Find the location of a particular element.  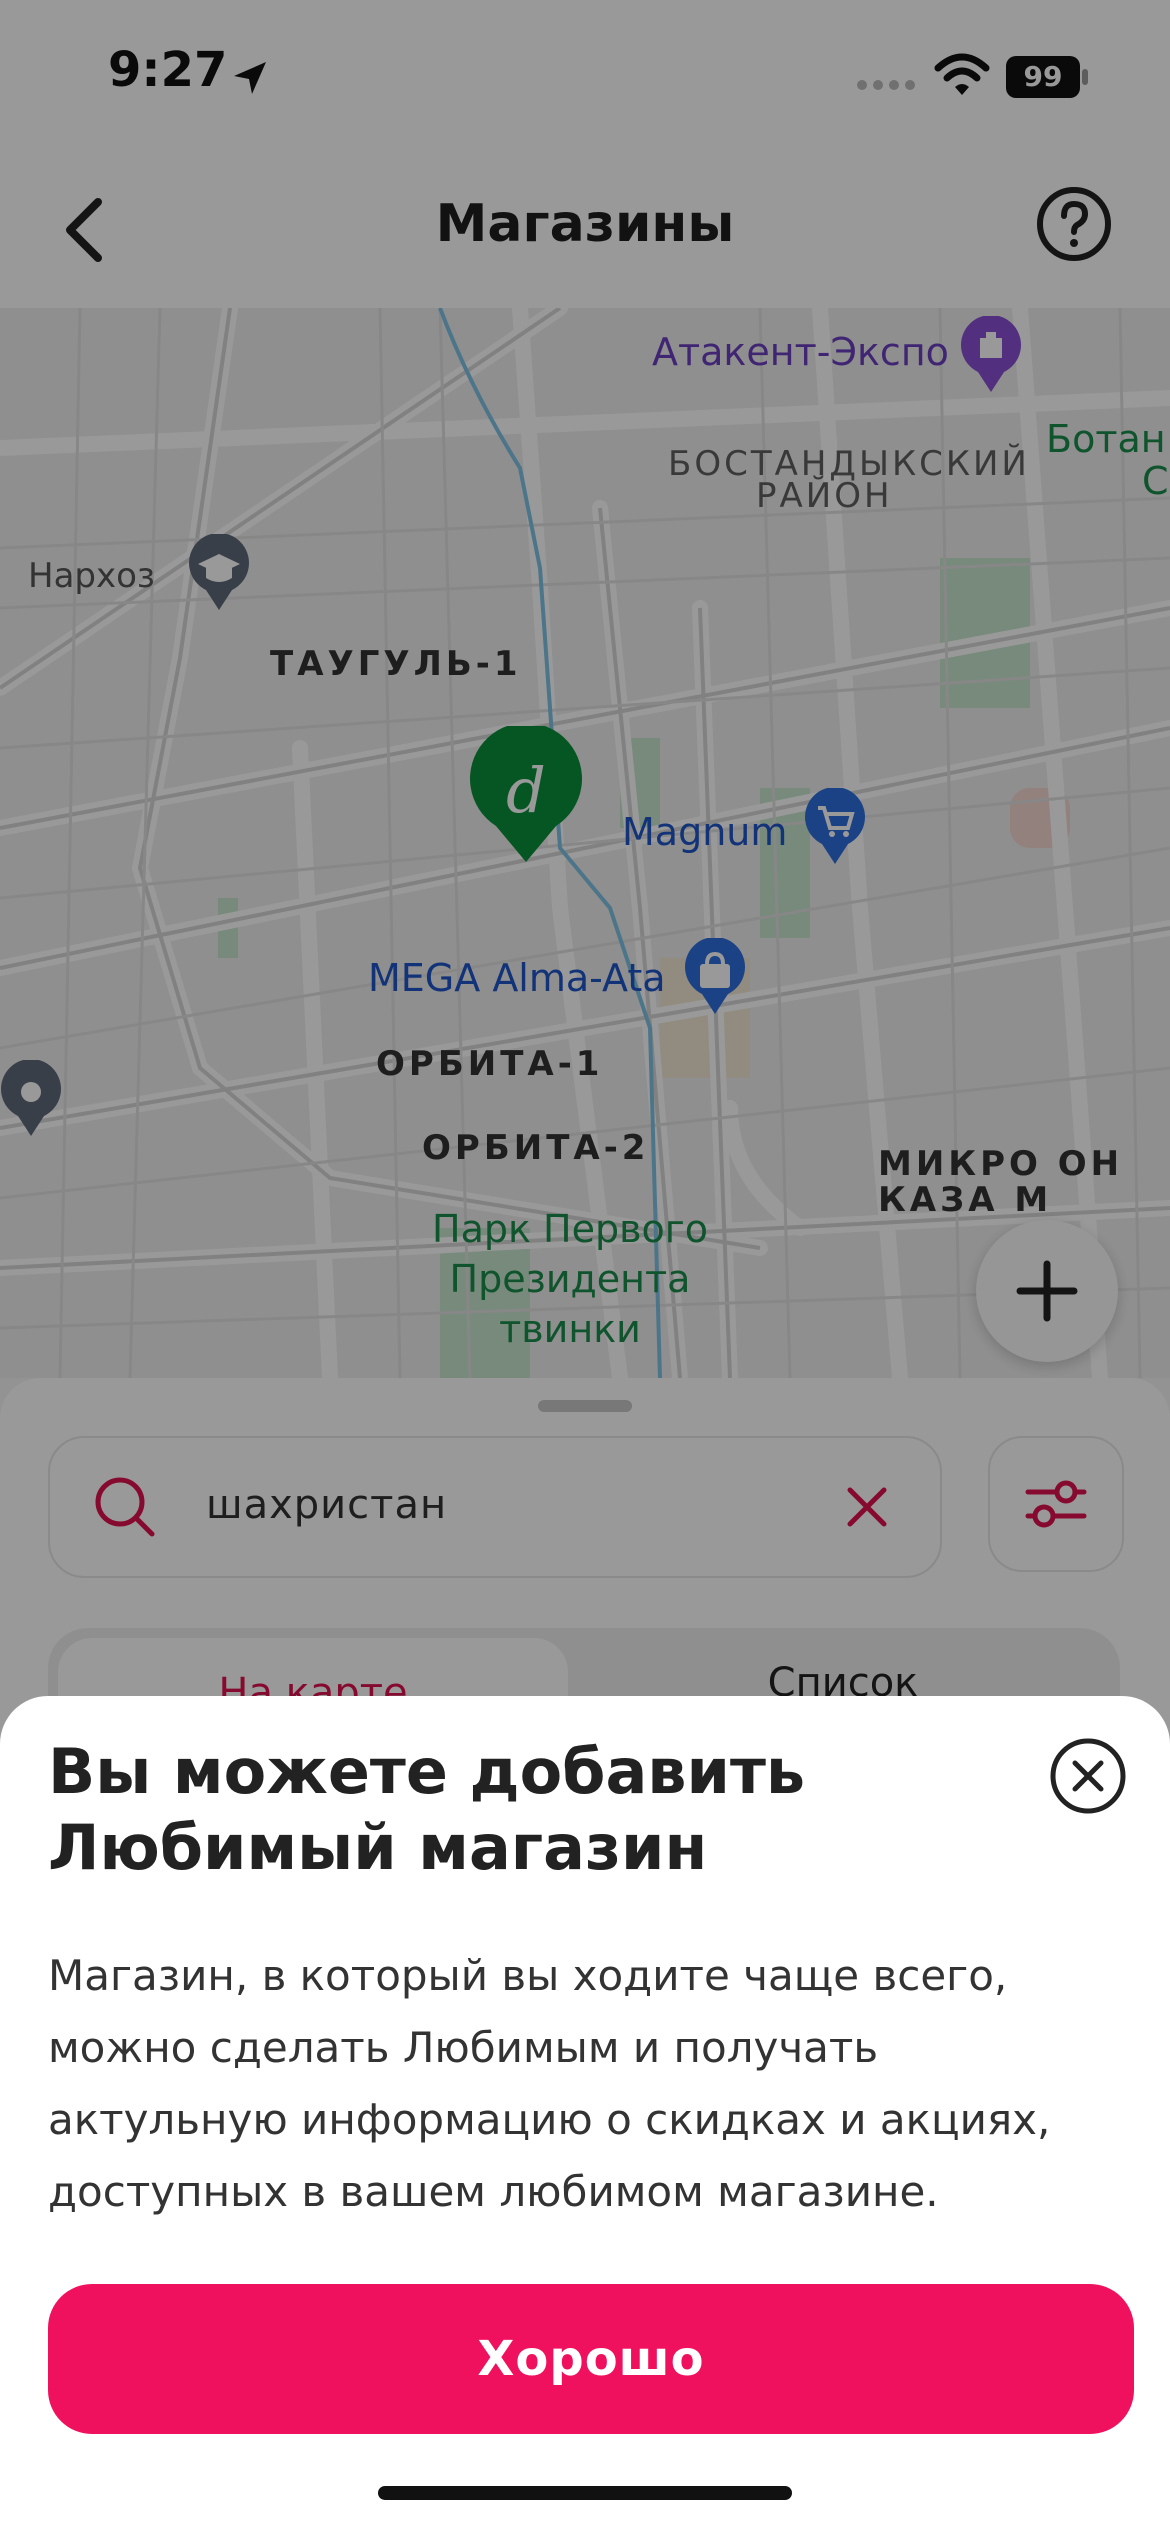

close-icon is located at coordinates (1088, 1776).